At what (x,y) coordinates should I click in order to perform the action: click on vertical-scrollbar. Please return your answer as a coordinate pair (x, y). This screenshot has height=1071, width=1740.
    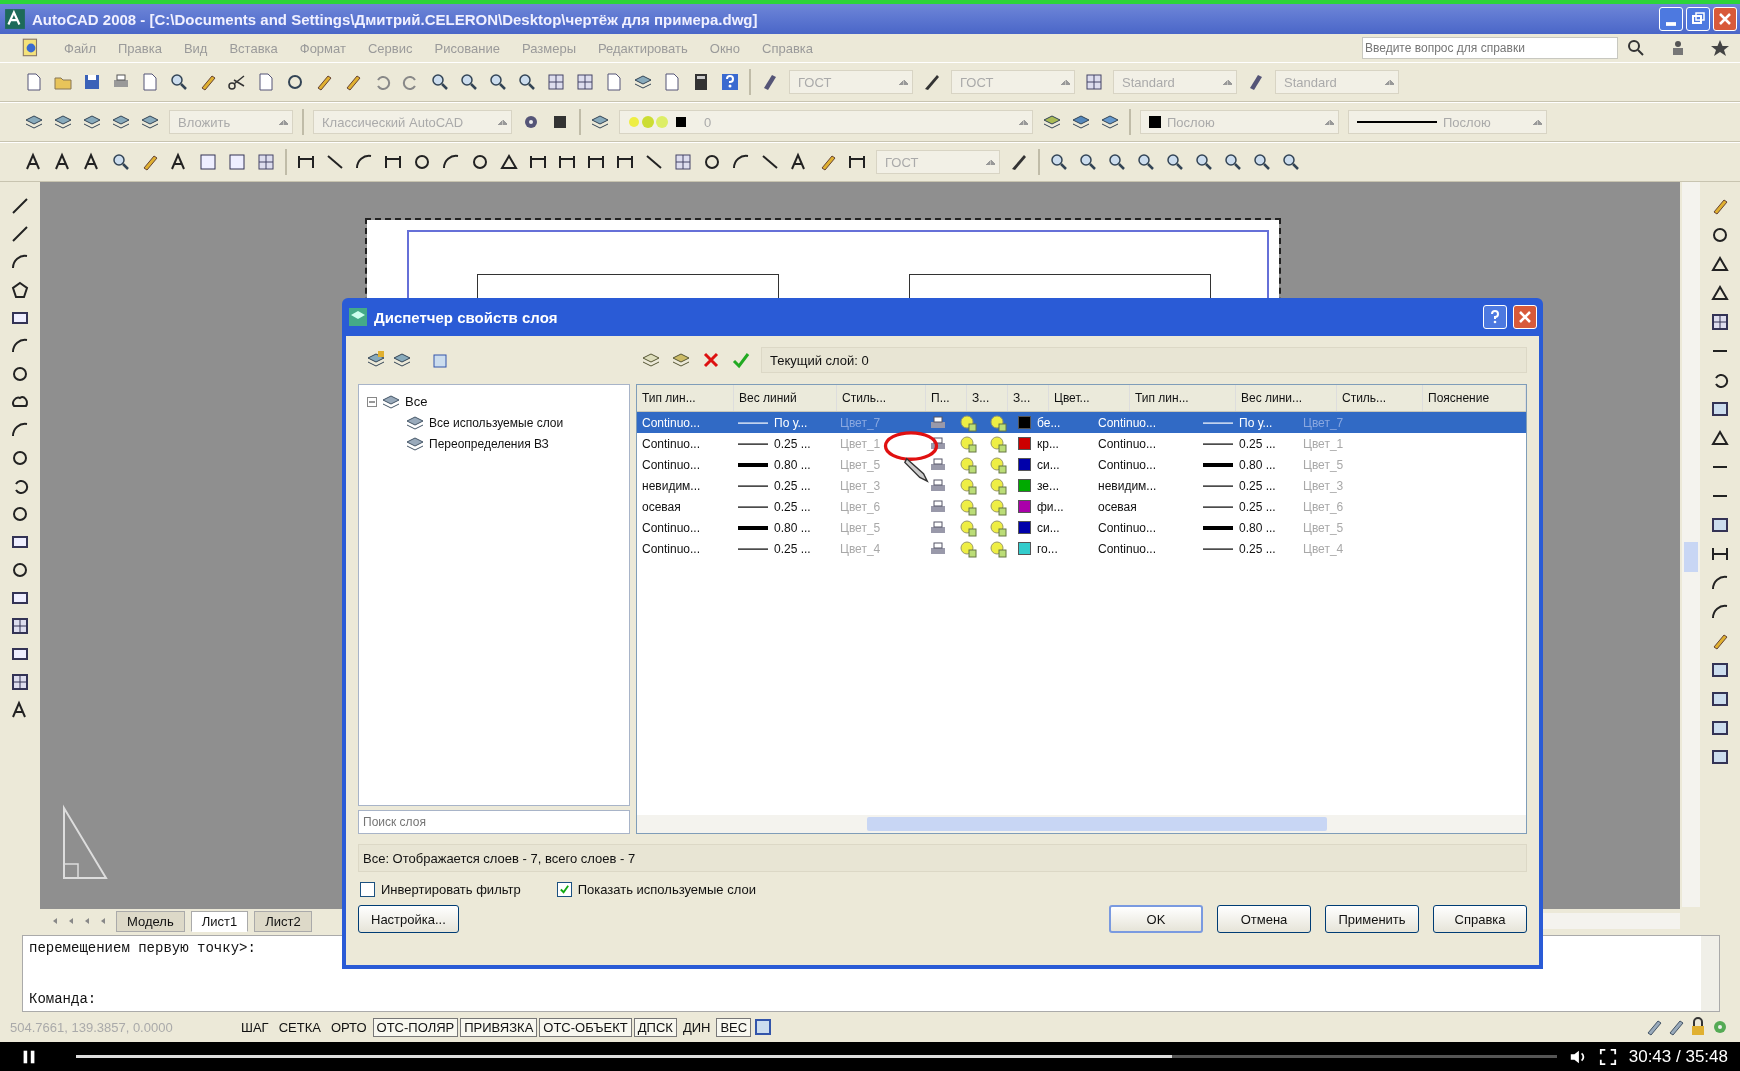
    Looking at the image, I should click on (1691, 544).